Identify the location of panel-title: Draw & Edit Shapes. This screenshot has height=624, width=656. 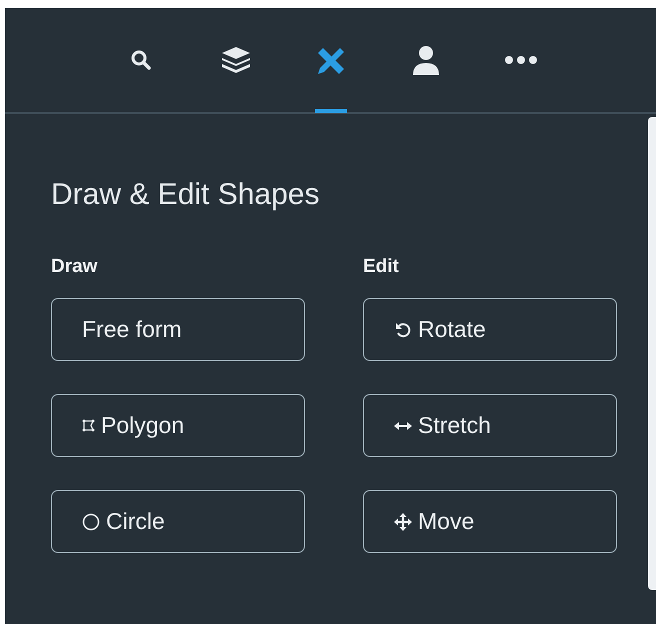
(185, 195).